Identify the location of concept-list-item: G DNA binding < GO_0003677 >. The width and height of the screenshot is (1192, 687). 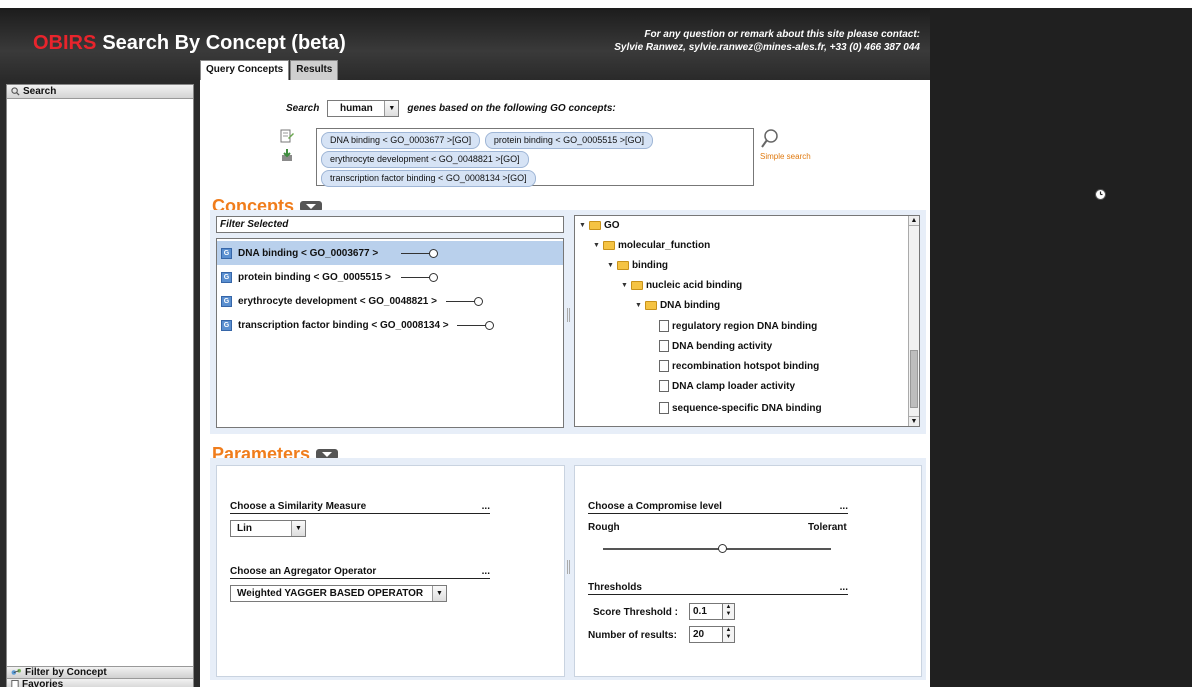
(390, 253).